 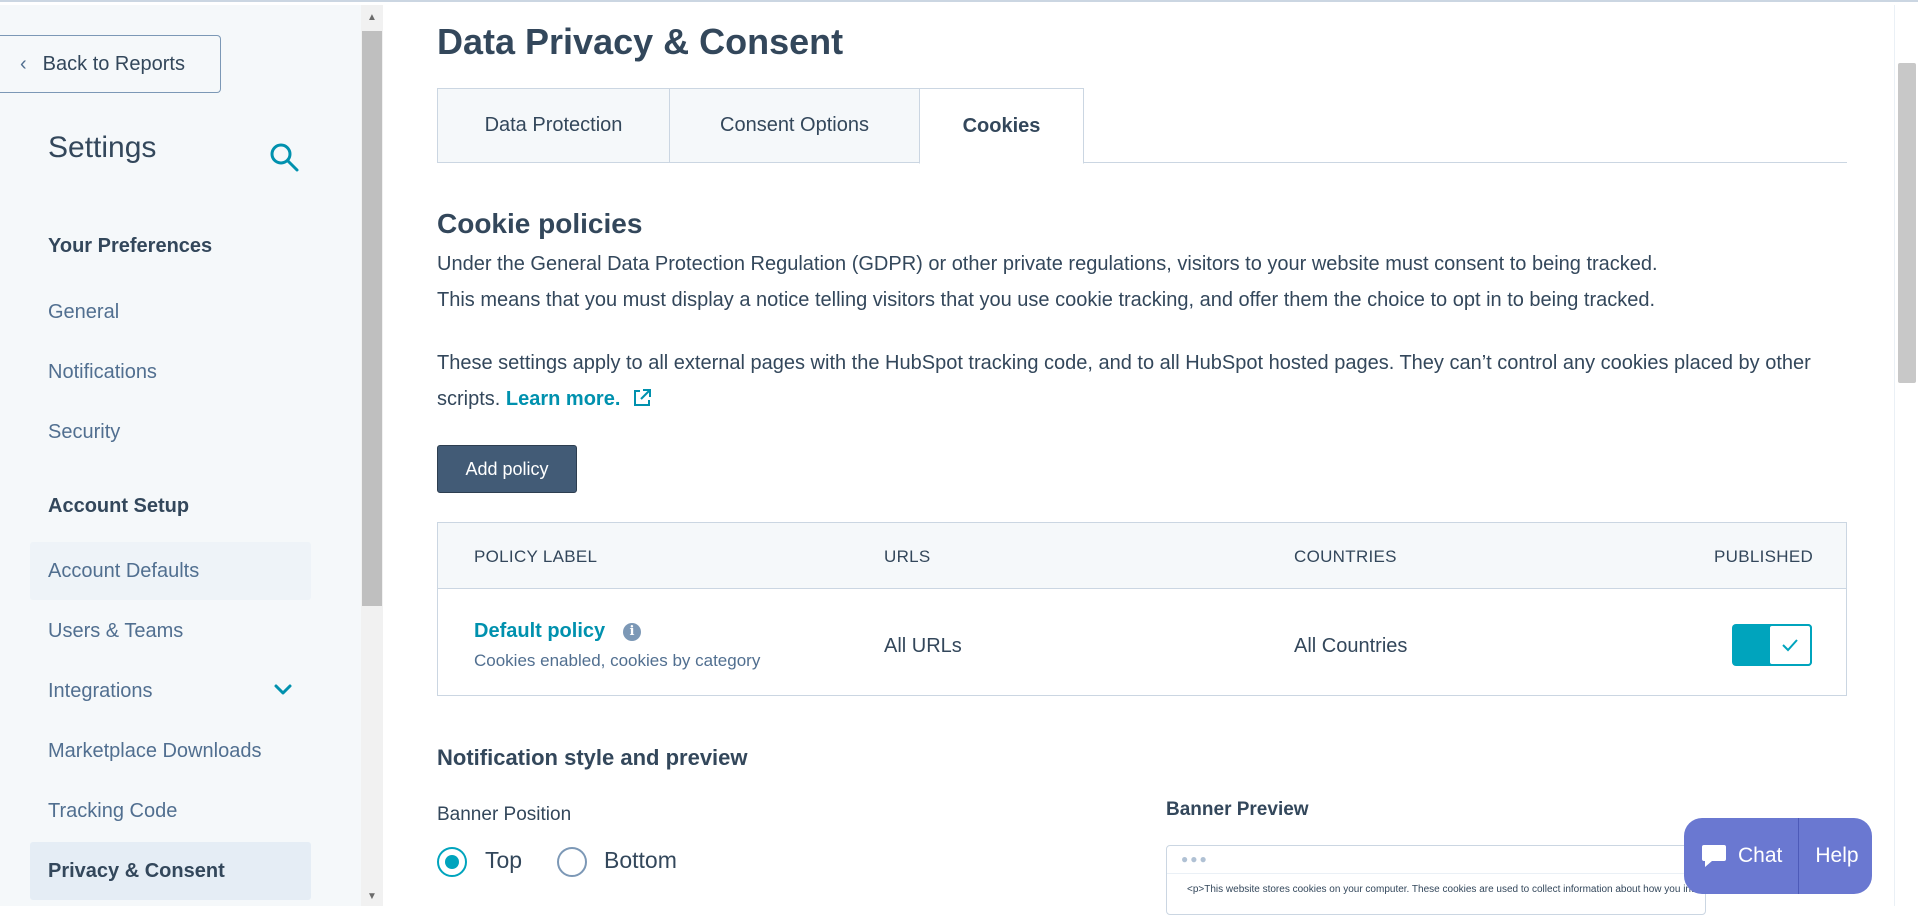 What do you see at coordinates (640, 860) in the screenshot?
I see `radio-bottom-label: Bottom` at bounding box center [640, 860].